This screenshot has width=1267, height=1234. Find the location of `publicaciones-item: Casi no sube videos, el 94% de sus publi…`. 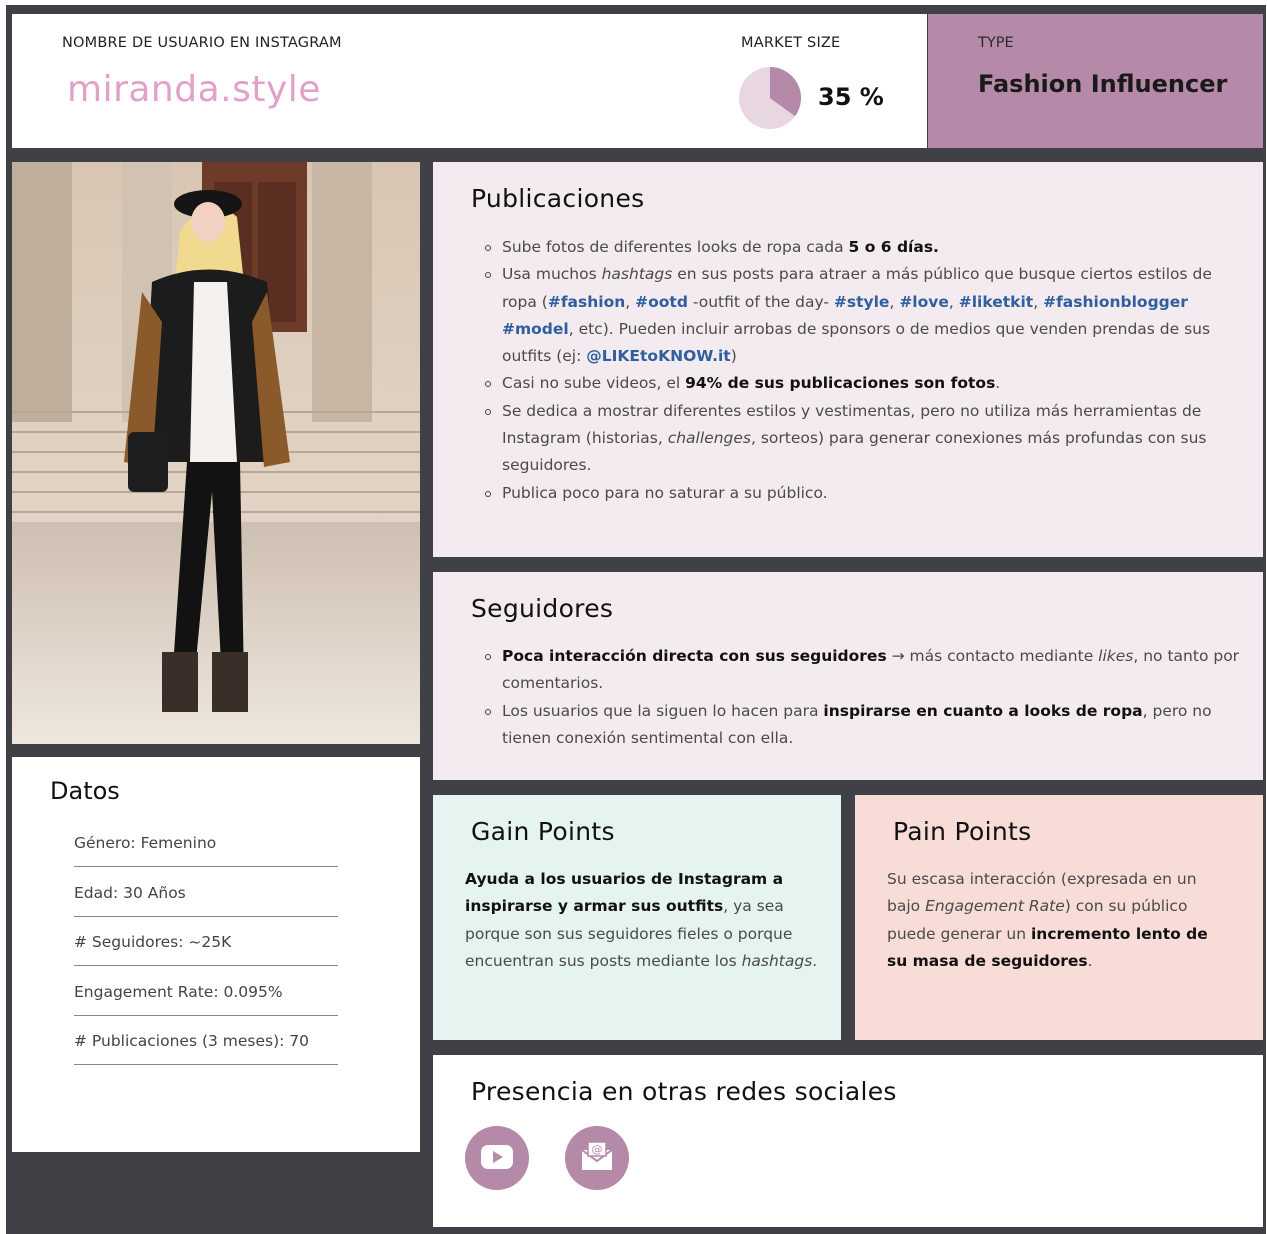

publicaciones-item: Casi no sube videos, el 94% de sus publi… is located at coordinates (863, 383).